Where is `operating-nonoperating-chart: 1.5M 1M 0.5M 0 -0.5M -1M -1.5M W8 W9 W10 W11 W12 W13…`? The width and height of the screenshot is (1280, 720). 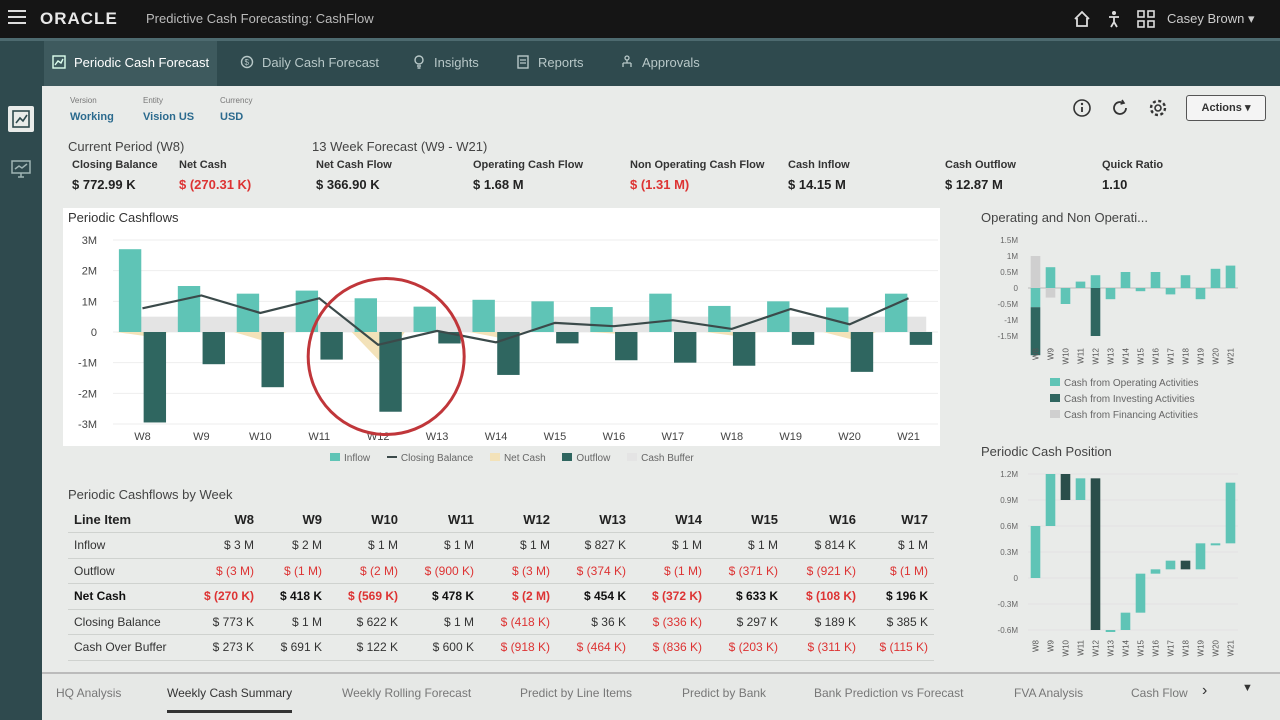
operating-nonoperating-chart: 1.5M 1M 0.5M 0 -0.5M -1M -1.5M W8 W9 W10 W11 W12 W13… is located at coordinates (1115, 298).